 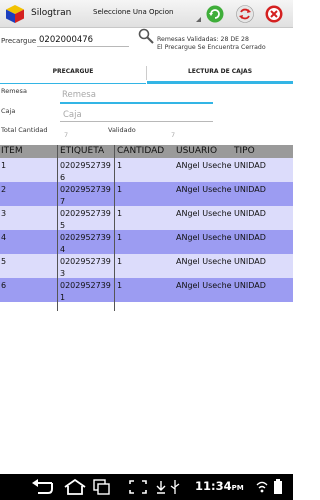 I want to click on sync-icon, so click(x=245, y=14).